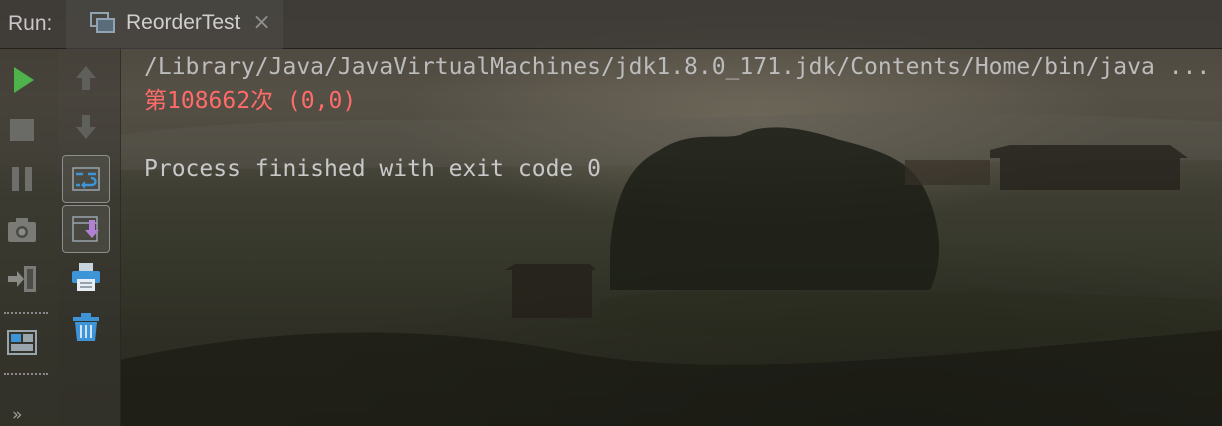 This screenshot has height=426, width=1222. What do you see at coordinates (30, 23) in the screenshot?
I see `run-label: Run:` at bounding box center [30, 23].